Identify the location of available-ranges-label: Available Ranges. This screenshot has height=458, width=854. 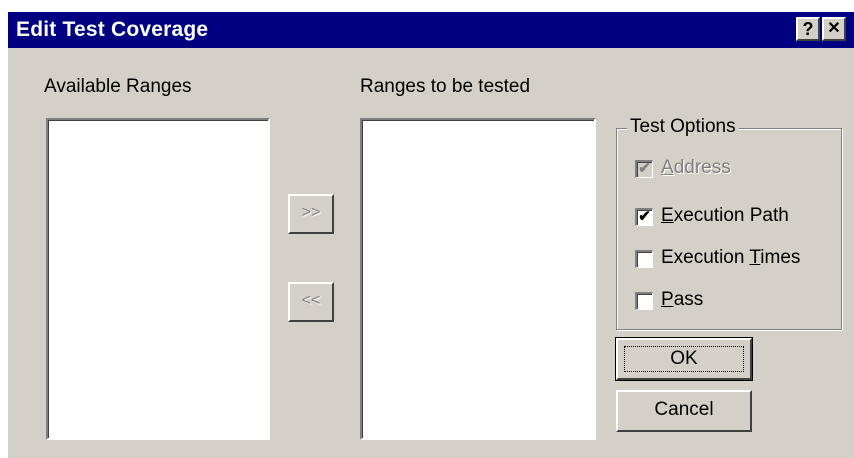
(118, 86).